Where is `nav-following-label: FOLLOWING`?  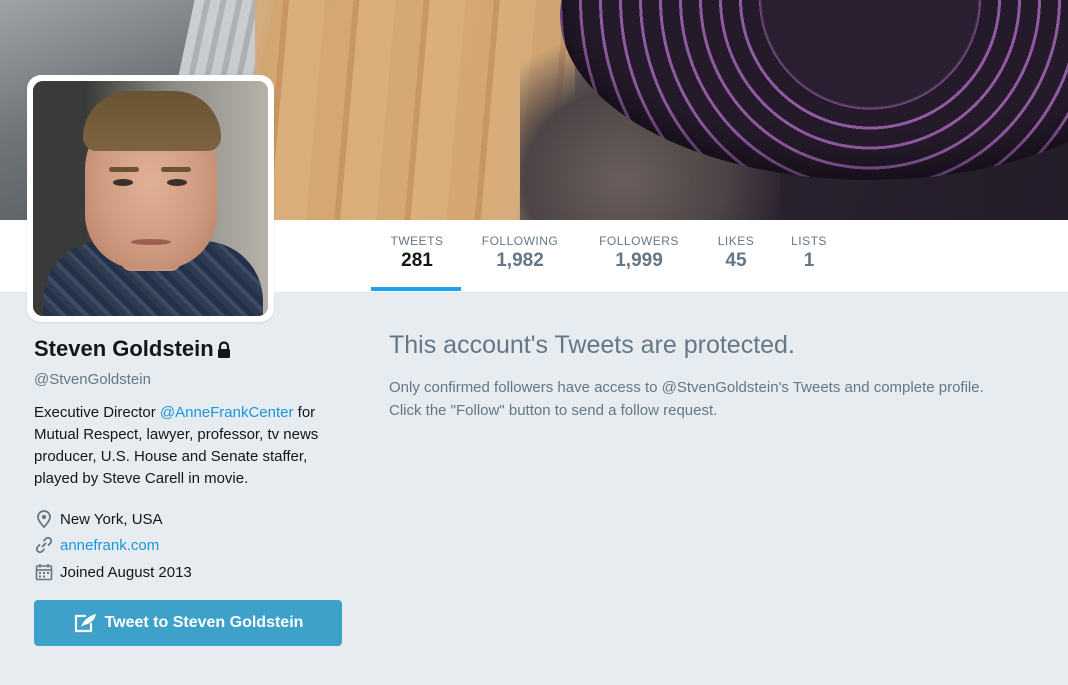
nav-following-label: FOLLOWING is located at coordinates (520, 241).